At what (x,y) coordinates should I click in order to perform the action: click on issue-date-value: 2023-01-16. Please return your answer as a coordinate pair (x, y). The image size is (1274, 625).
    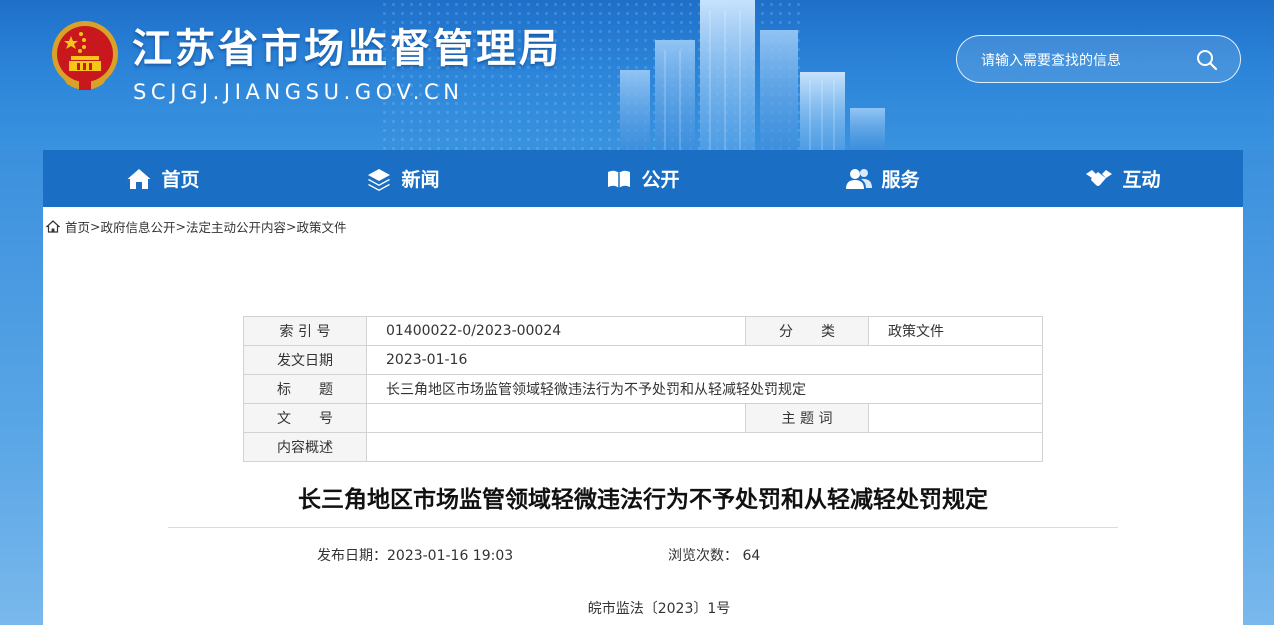
    Looking at the image, I should click on (704, 360).